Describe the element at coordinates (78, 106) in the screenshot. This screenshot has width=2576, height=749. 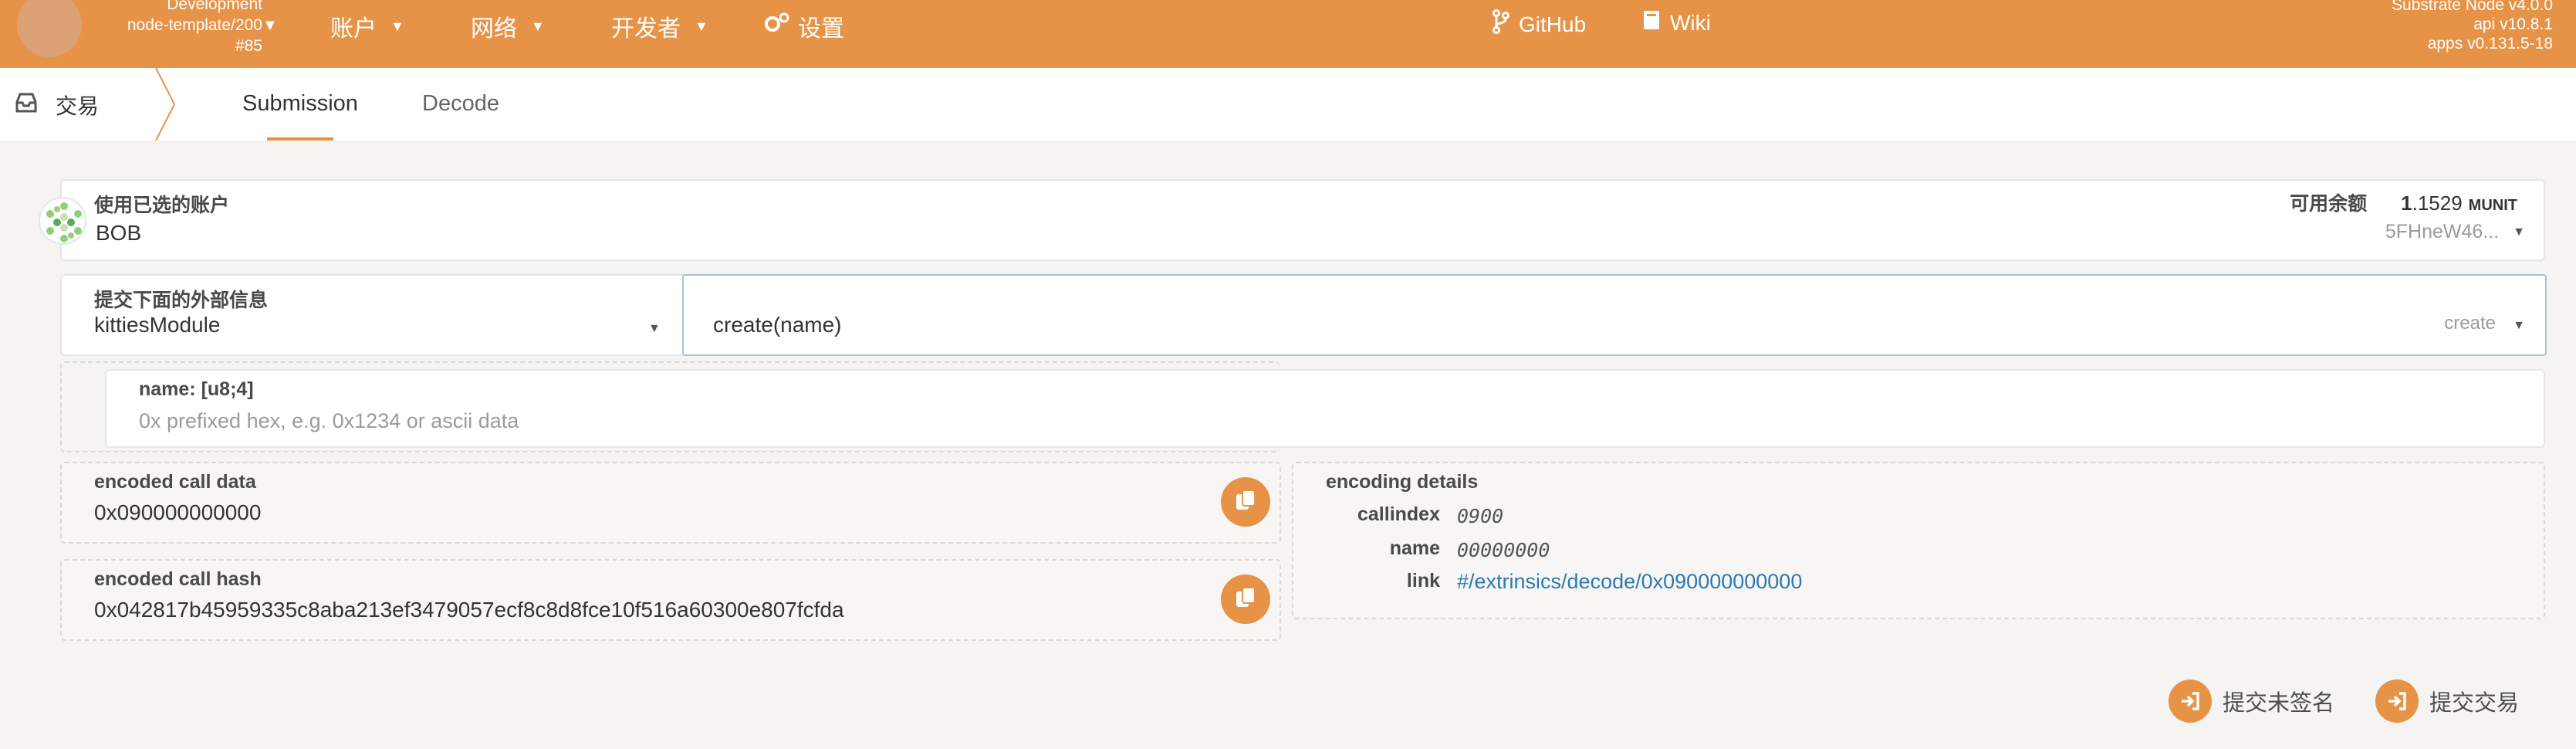
I see `app-title: 交易` at that location.